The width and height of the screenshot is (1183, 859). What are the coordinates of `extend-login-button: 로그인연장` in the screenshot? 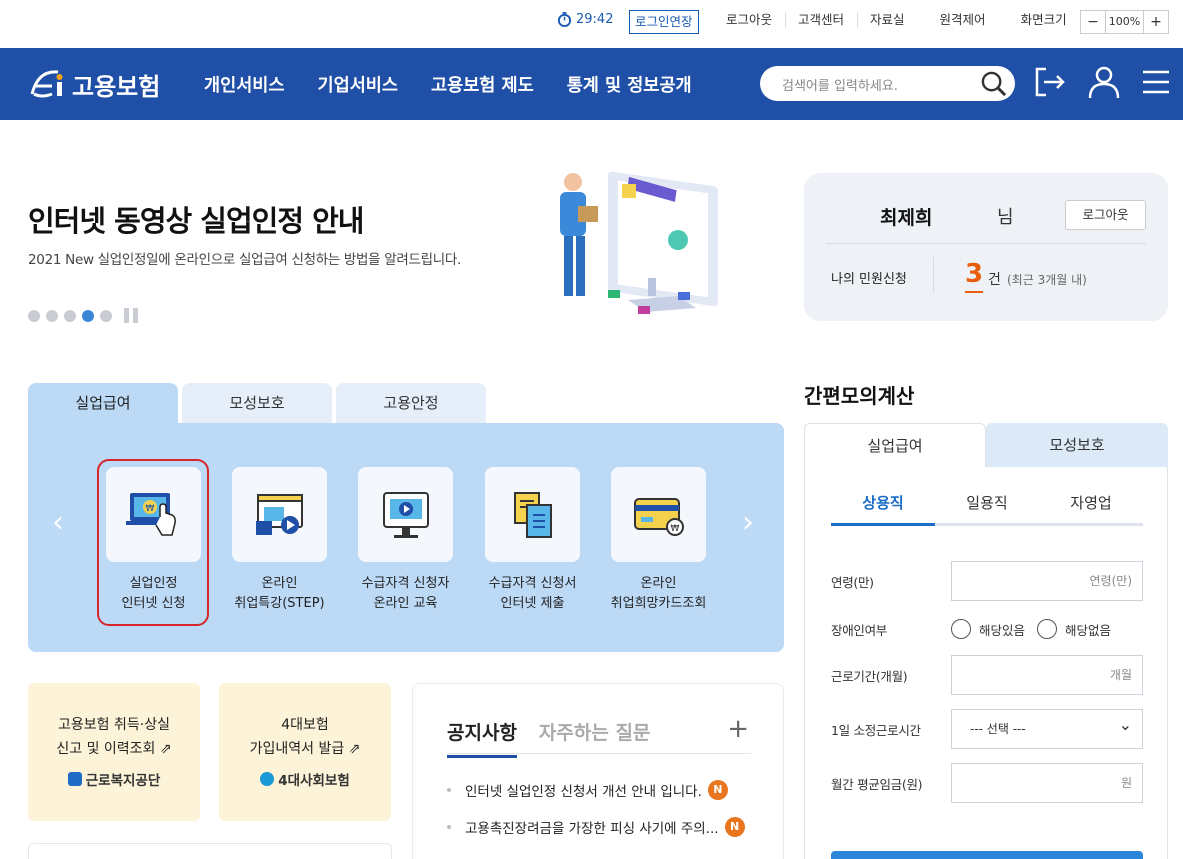 It's located at (664, 22).